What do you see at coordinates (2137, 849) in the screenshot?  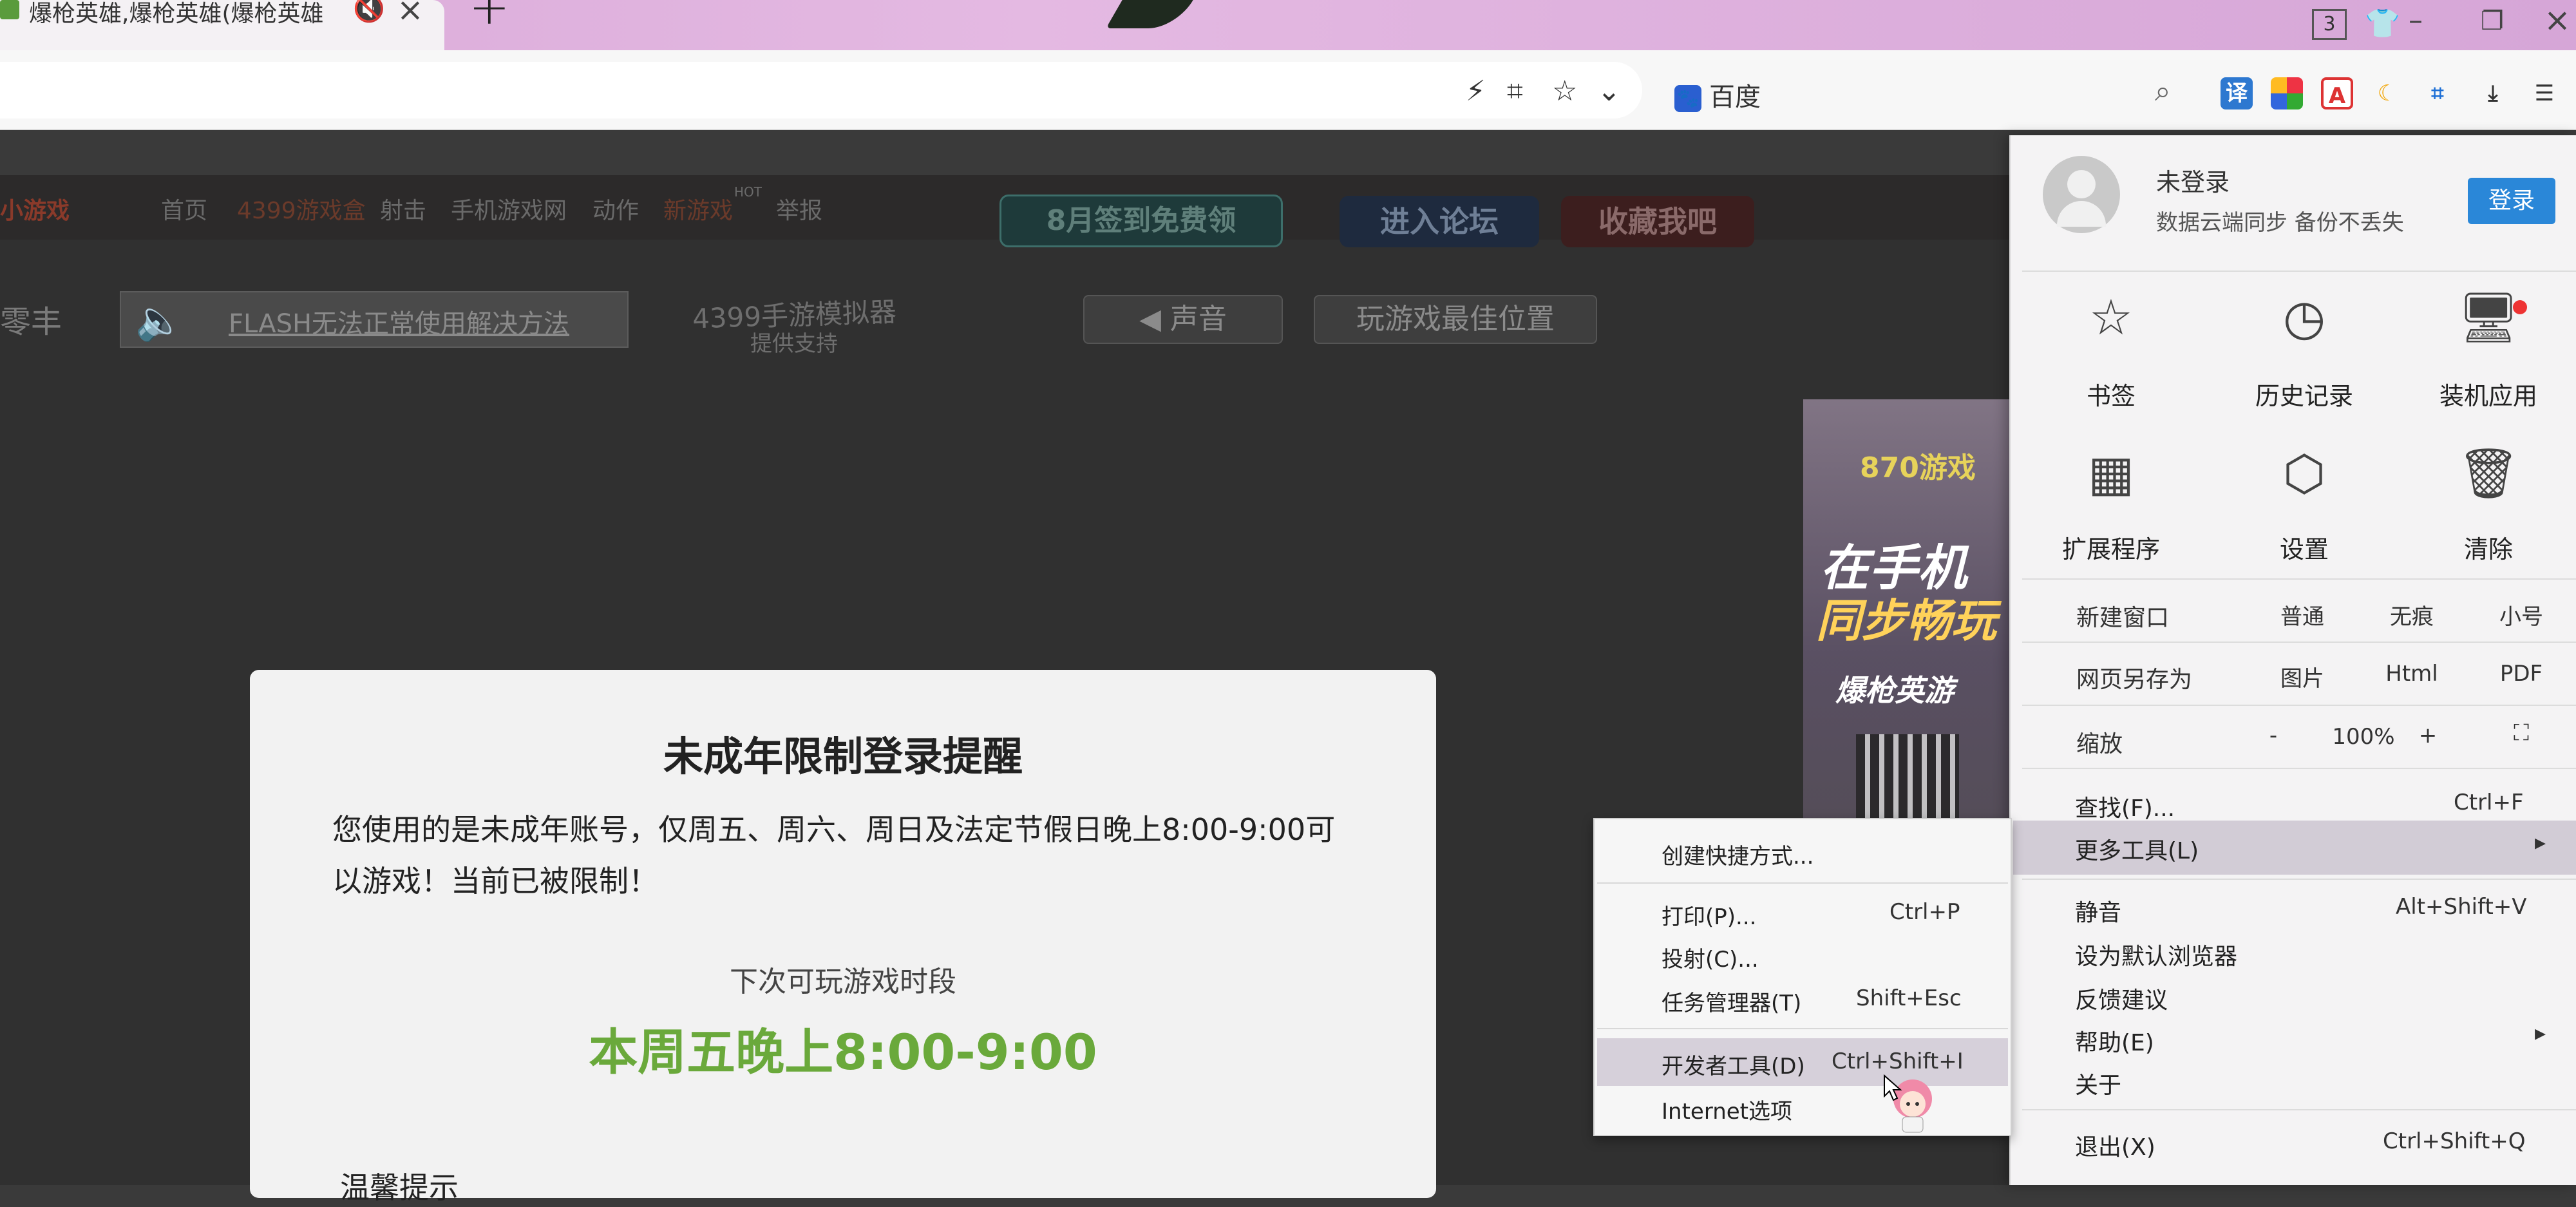 I see `more-tools-item: 更多工具(L)` at bounding box center [2137, 849].